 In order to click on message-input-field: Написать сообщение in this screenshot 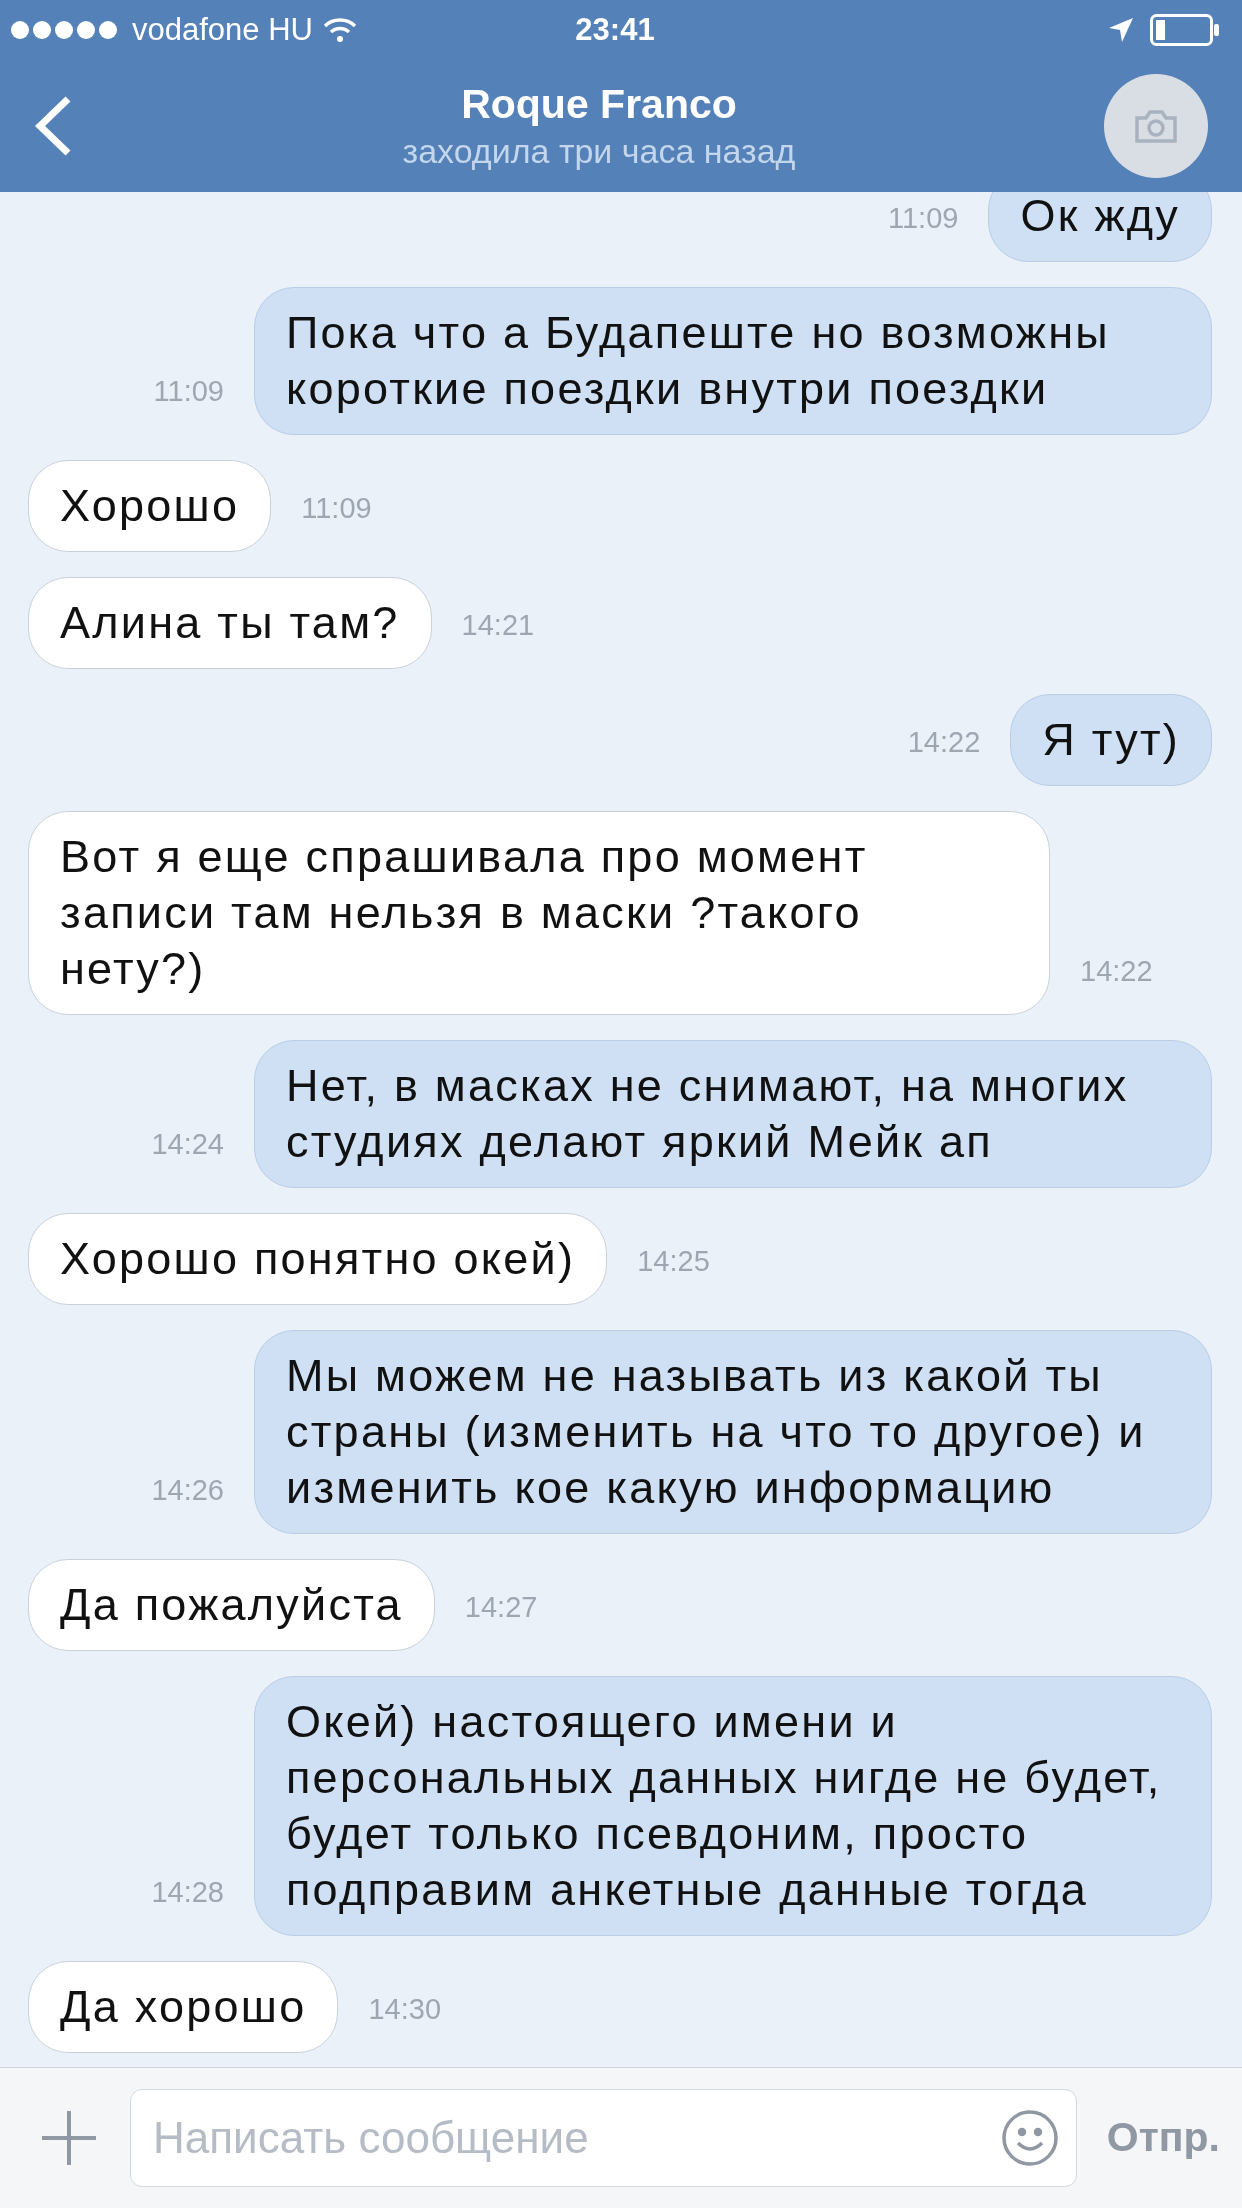, I will do `click(603, 2138)`.